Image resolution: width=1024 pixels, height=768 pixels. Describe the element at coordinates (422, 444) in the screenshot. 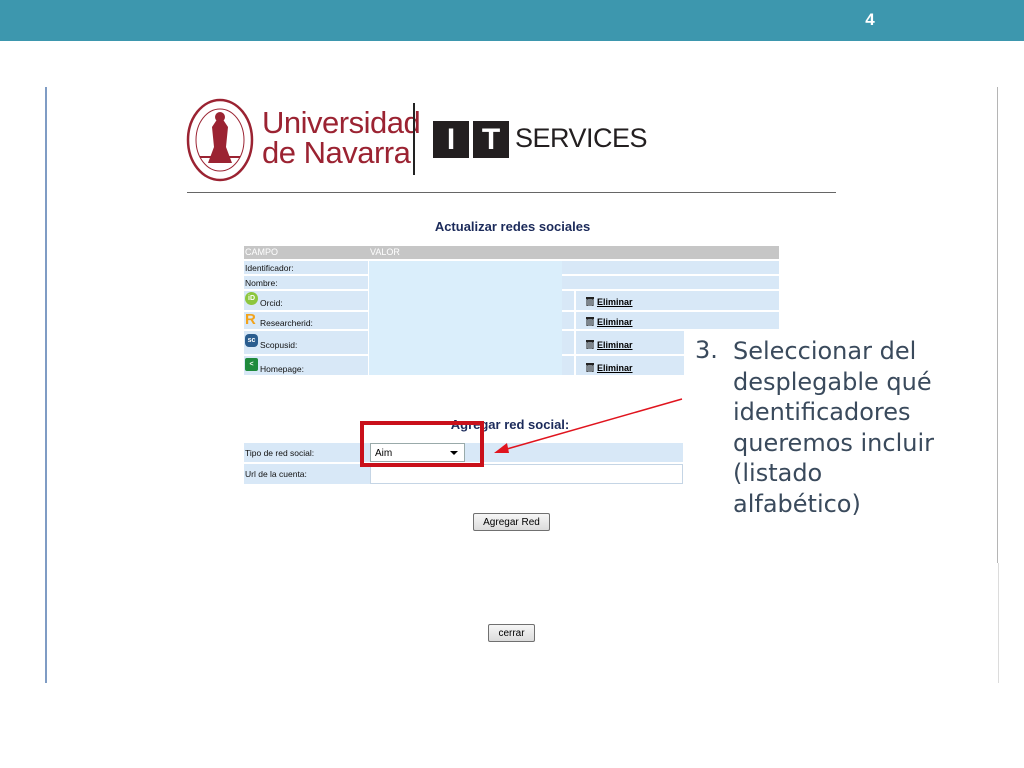

I see `highlight-annotation-box` at that location.